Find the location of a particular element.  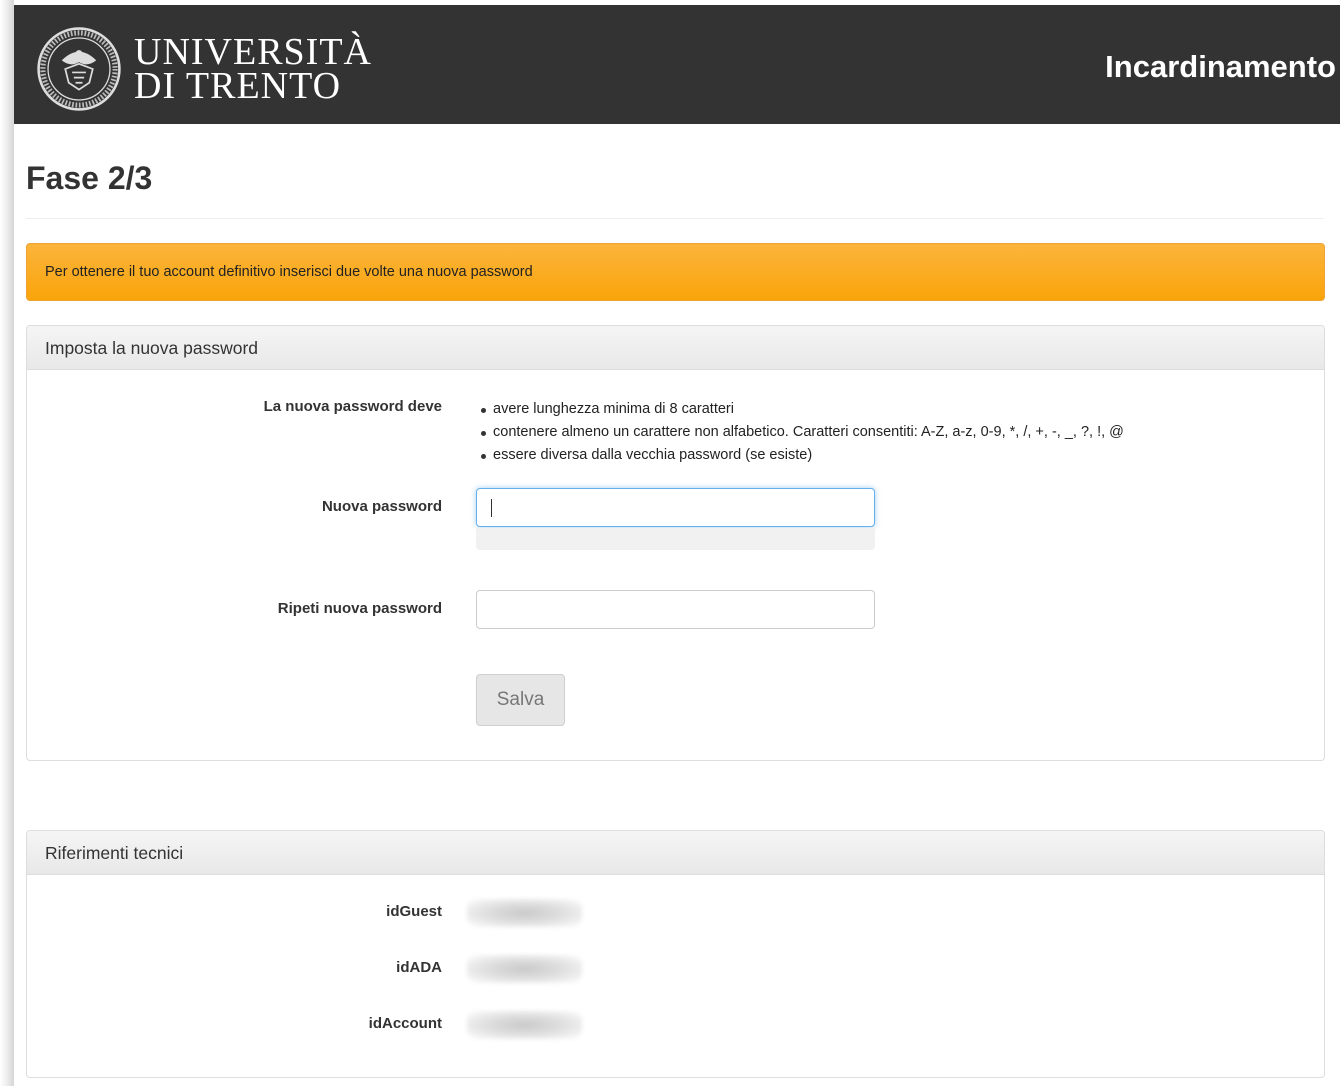

id-guest-value-redacted is located at coordinates (524, 913).